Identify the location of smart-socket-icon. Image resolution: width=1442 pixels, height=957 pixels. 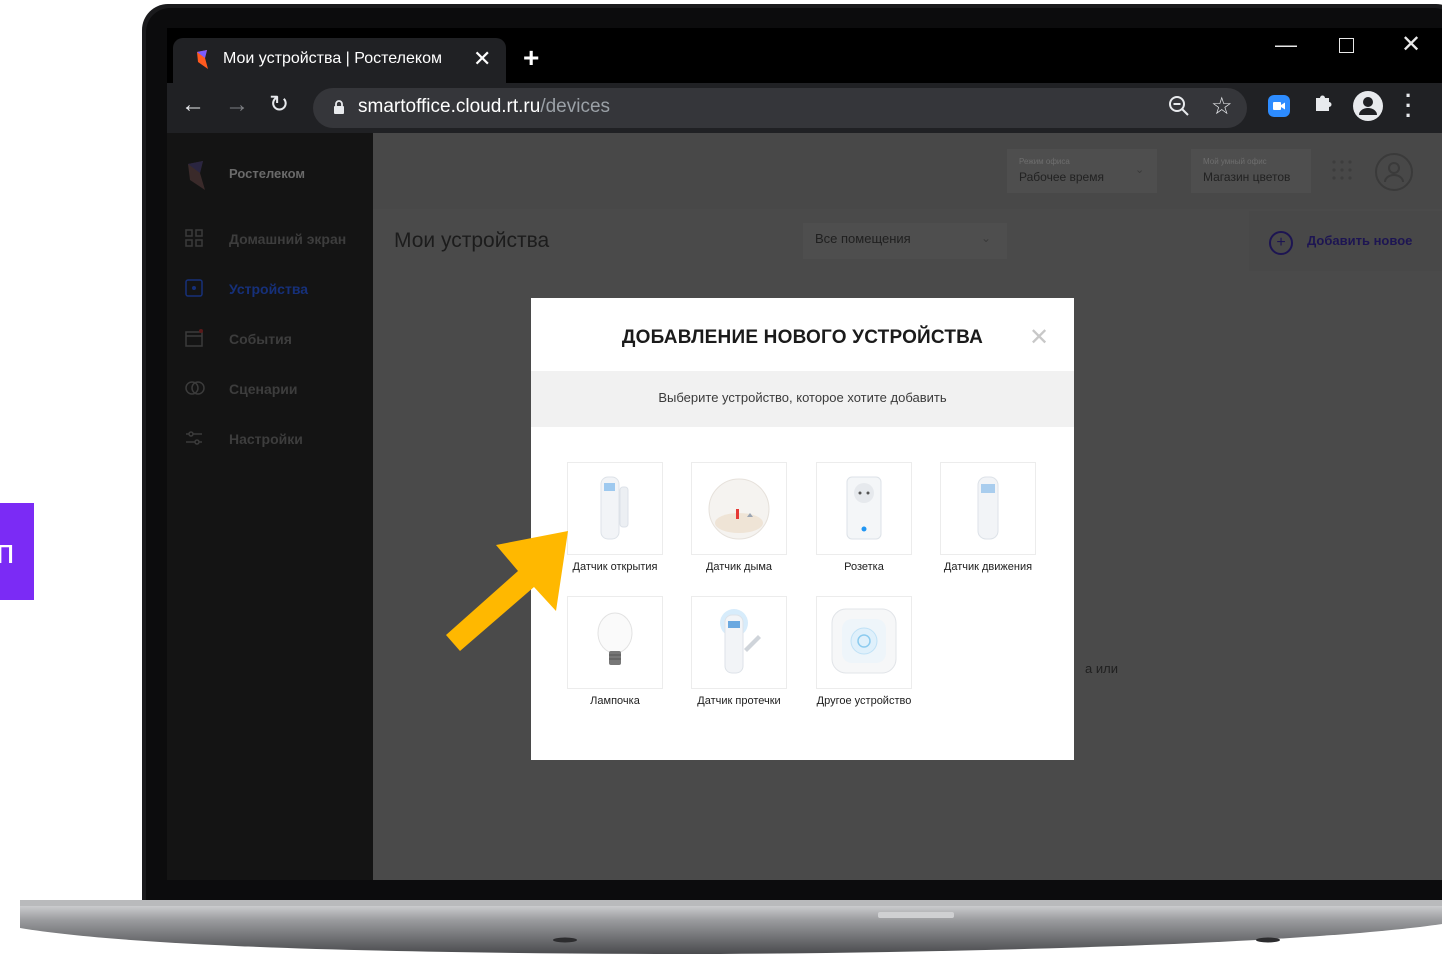
(864, 508).